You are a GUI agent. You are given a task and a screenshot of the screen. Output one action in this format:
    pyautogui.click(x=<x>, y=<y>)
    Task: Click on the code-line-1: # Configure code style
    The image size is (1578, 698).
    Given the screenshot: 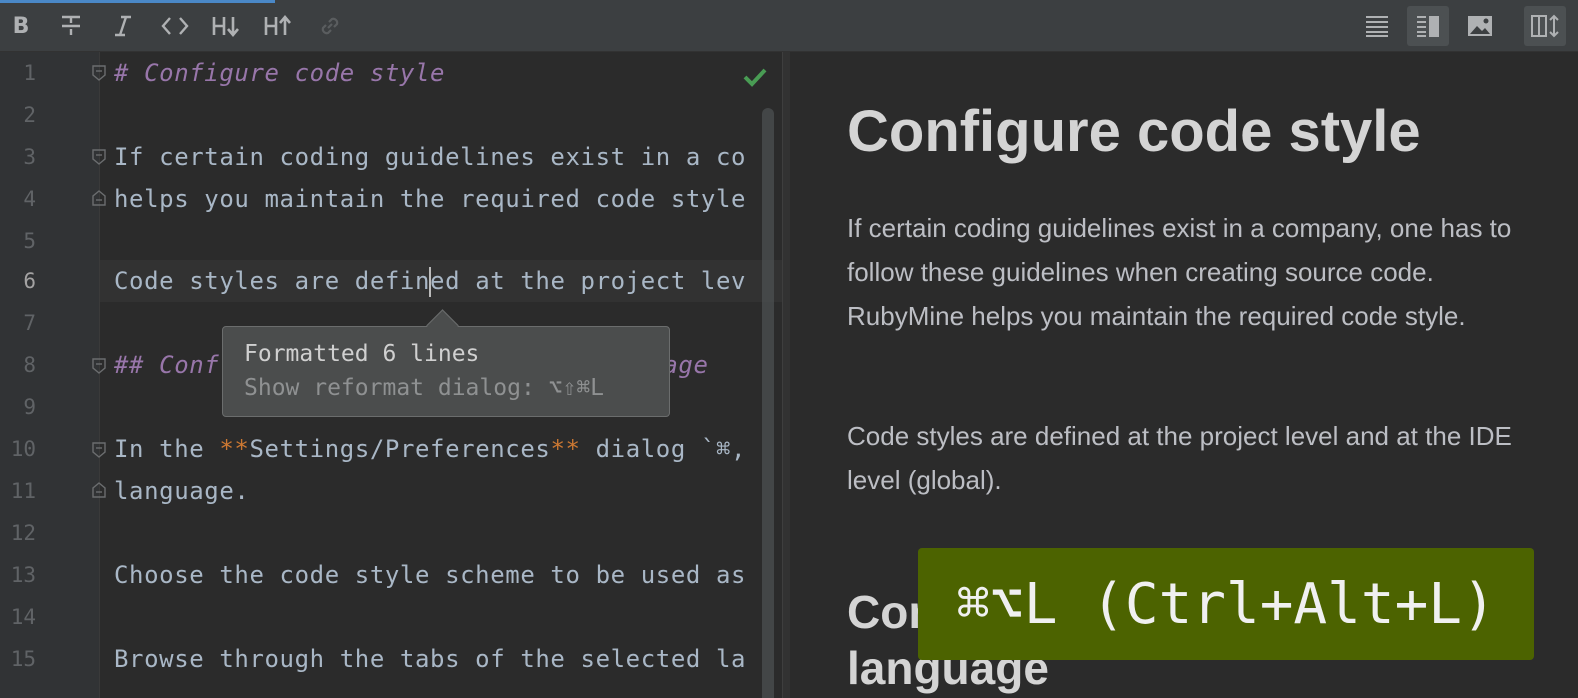 What is the action you would take?
    pyautogui.click(x=279, y=73)
    